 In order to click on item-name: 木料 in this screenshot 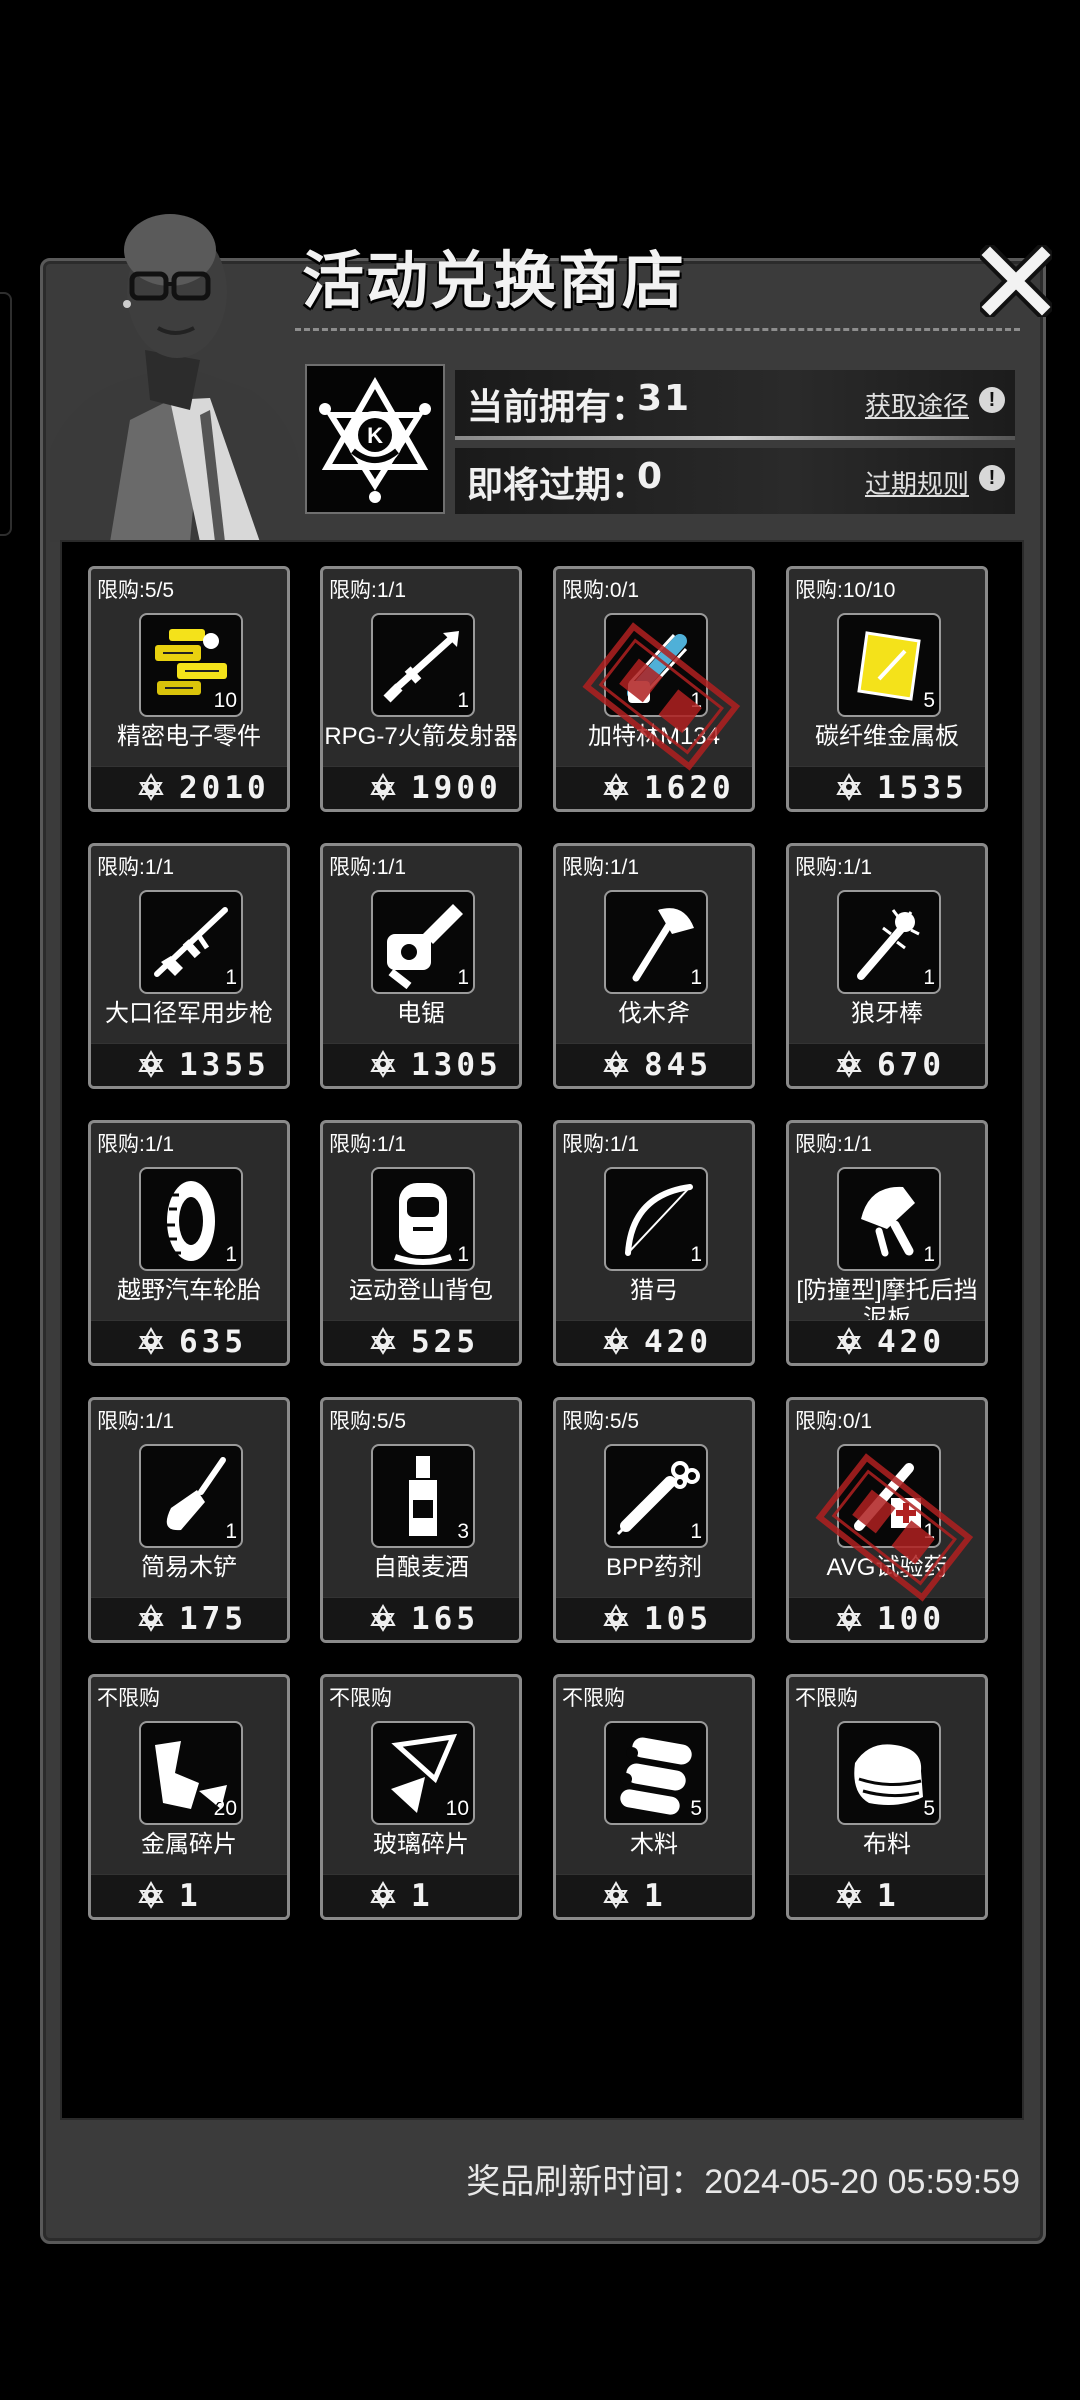, I will do `click(654, 1844)`.